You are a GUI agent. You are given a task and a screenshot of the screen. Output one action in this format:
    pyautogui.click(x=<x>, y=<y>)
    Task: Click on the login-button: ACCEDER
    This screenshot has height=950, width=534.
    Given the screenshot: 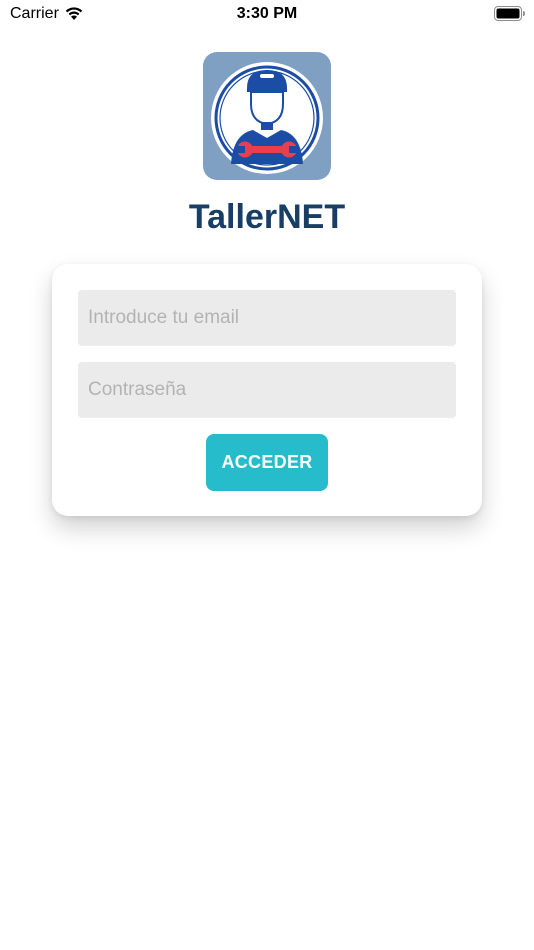 What is the action you would take?
    pyautogui.click(x=267, y=462)
    